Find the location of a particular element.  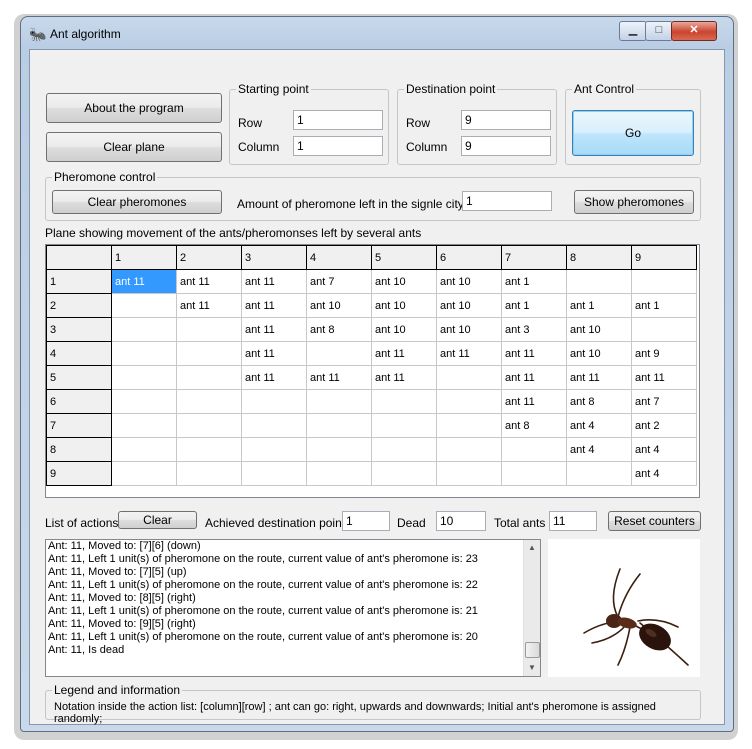

go-button: Go is located at coordinates (633, 133).